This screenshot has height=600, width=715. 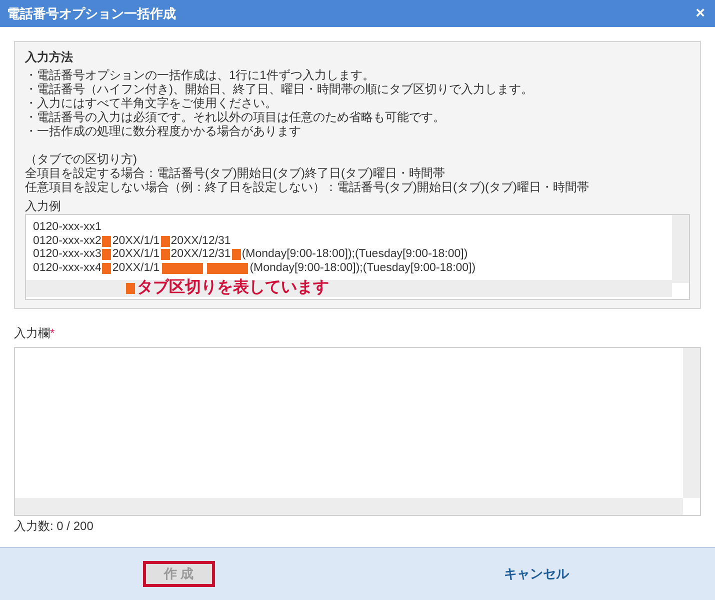 What do you see at coordinates (81, 159) in the screenshot?
I see `instruction-text: （タブでの区切り方)` at bounding box center [81, 159].